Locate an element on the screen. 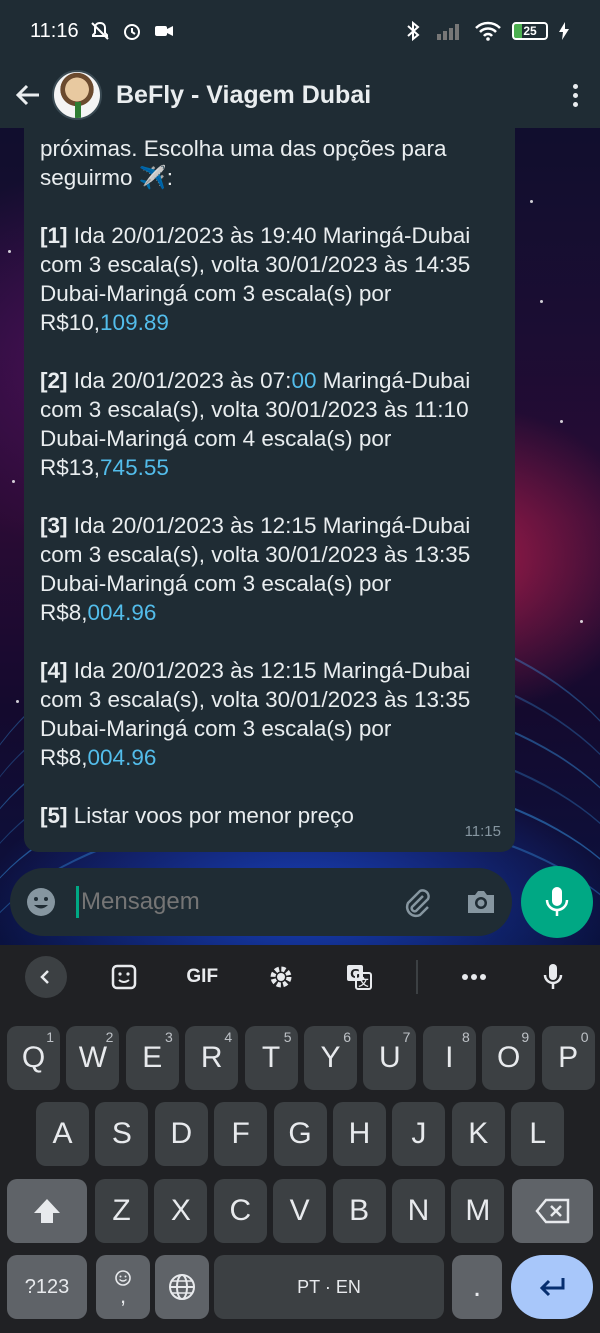 This screenshot has height=1333, width=600. avatar is located at coordinates (77, 95).